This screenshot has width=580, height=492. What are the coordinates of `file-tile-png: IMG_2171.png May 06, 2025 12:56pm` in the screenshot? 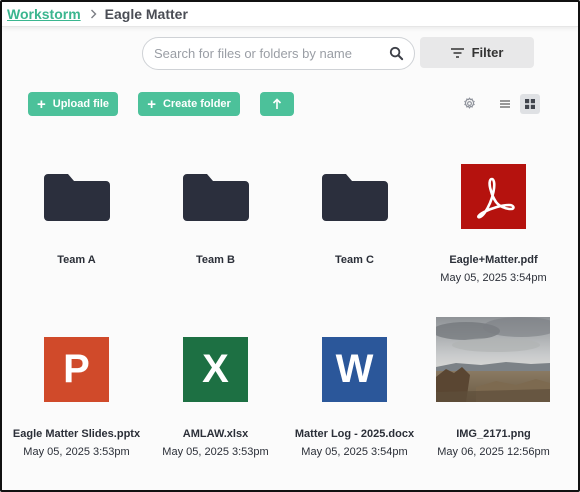 It's located at (493, 389).